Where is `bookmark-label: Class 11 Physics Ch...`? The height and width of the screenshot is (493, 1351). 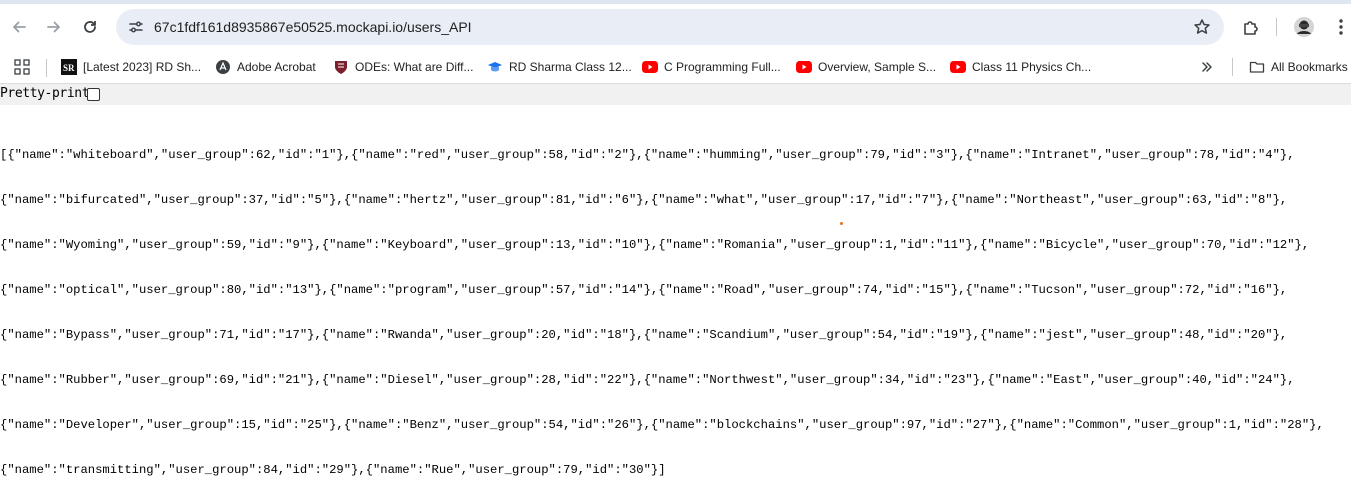
bookmark-label: Class 11 Physics Ch... is located at coordinates (1032, 67).